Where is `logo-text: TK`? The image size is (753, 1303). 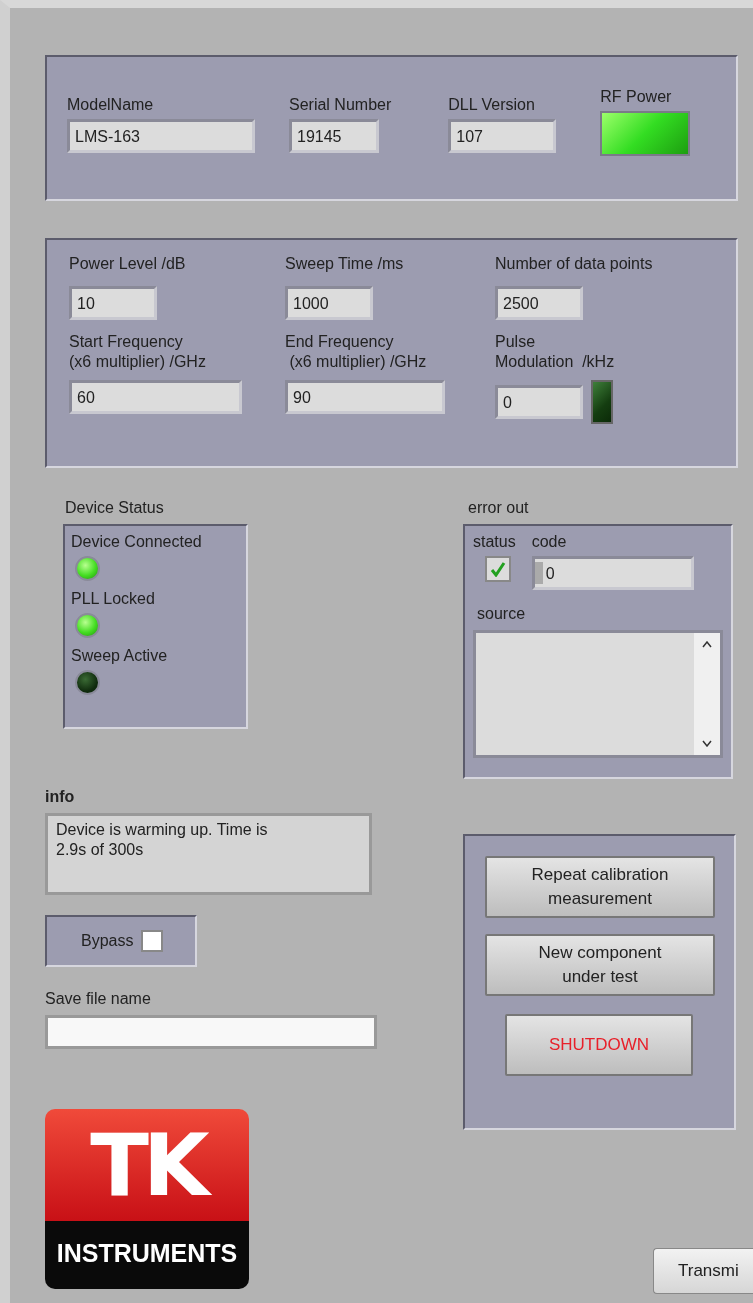 logo-text: TK is located at coordinates (147, 1165).